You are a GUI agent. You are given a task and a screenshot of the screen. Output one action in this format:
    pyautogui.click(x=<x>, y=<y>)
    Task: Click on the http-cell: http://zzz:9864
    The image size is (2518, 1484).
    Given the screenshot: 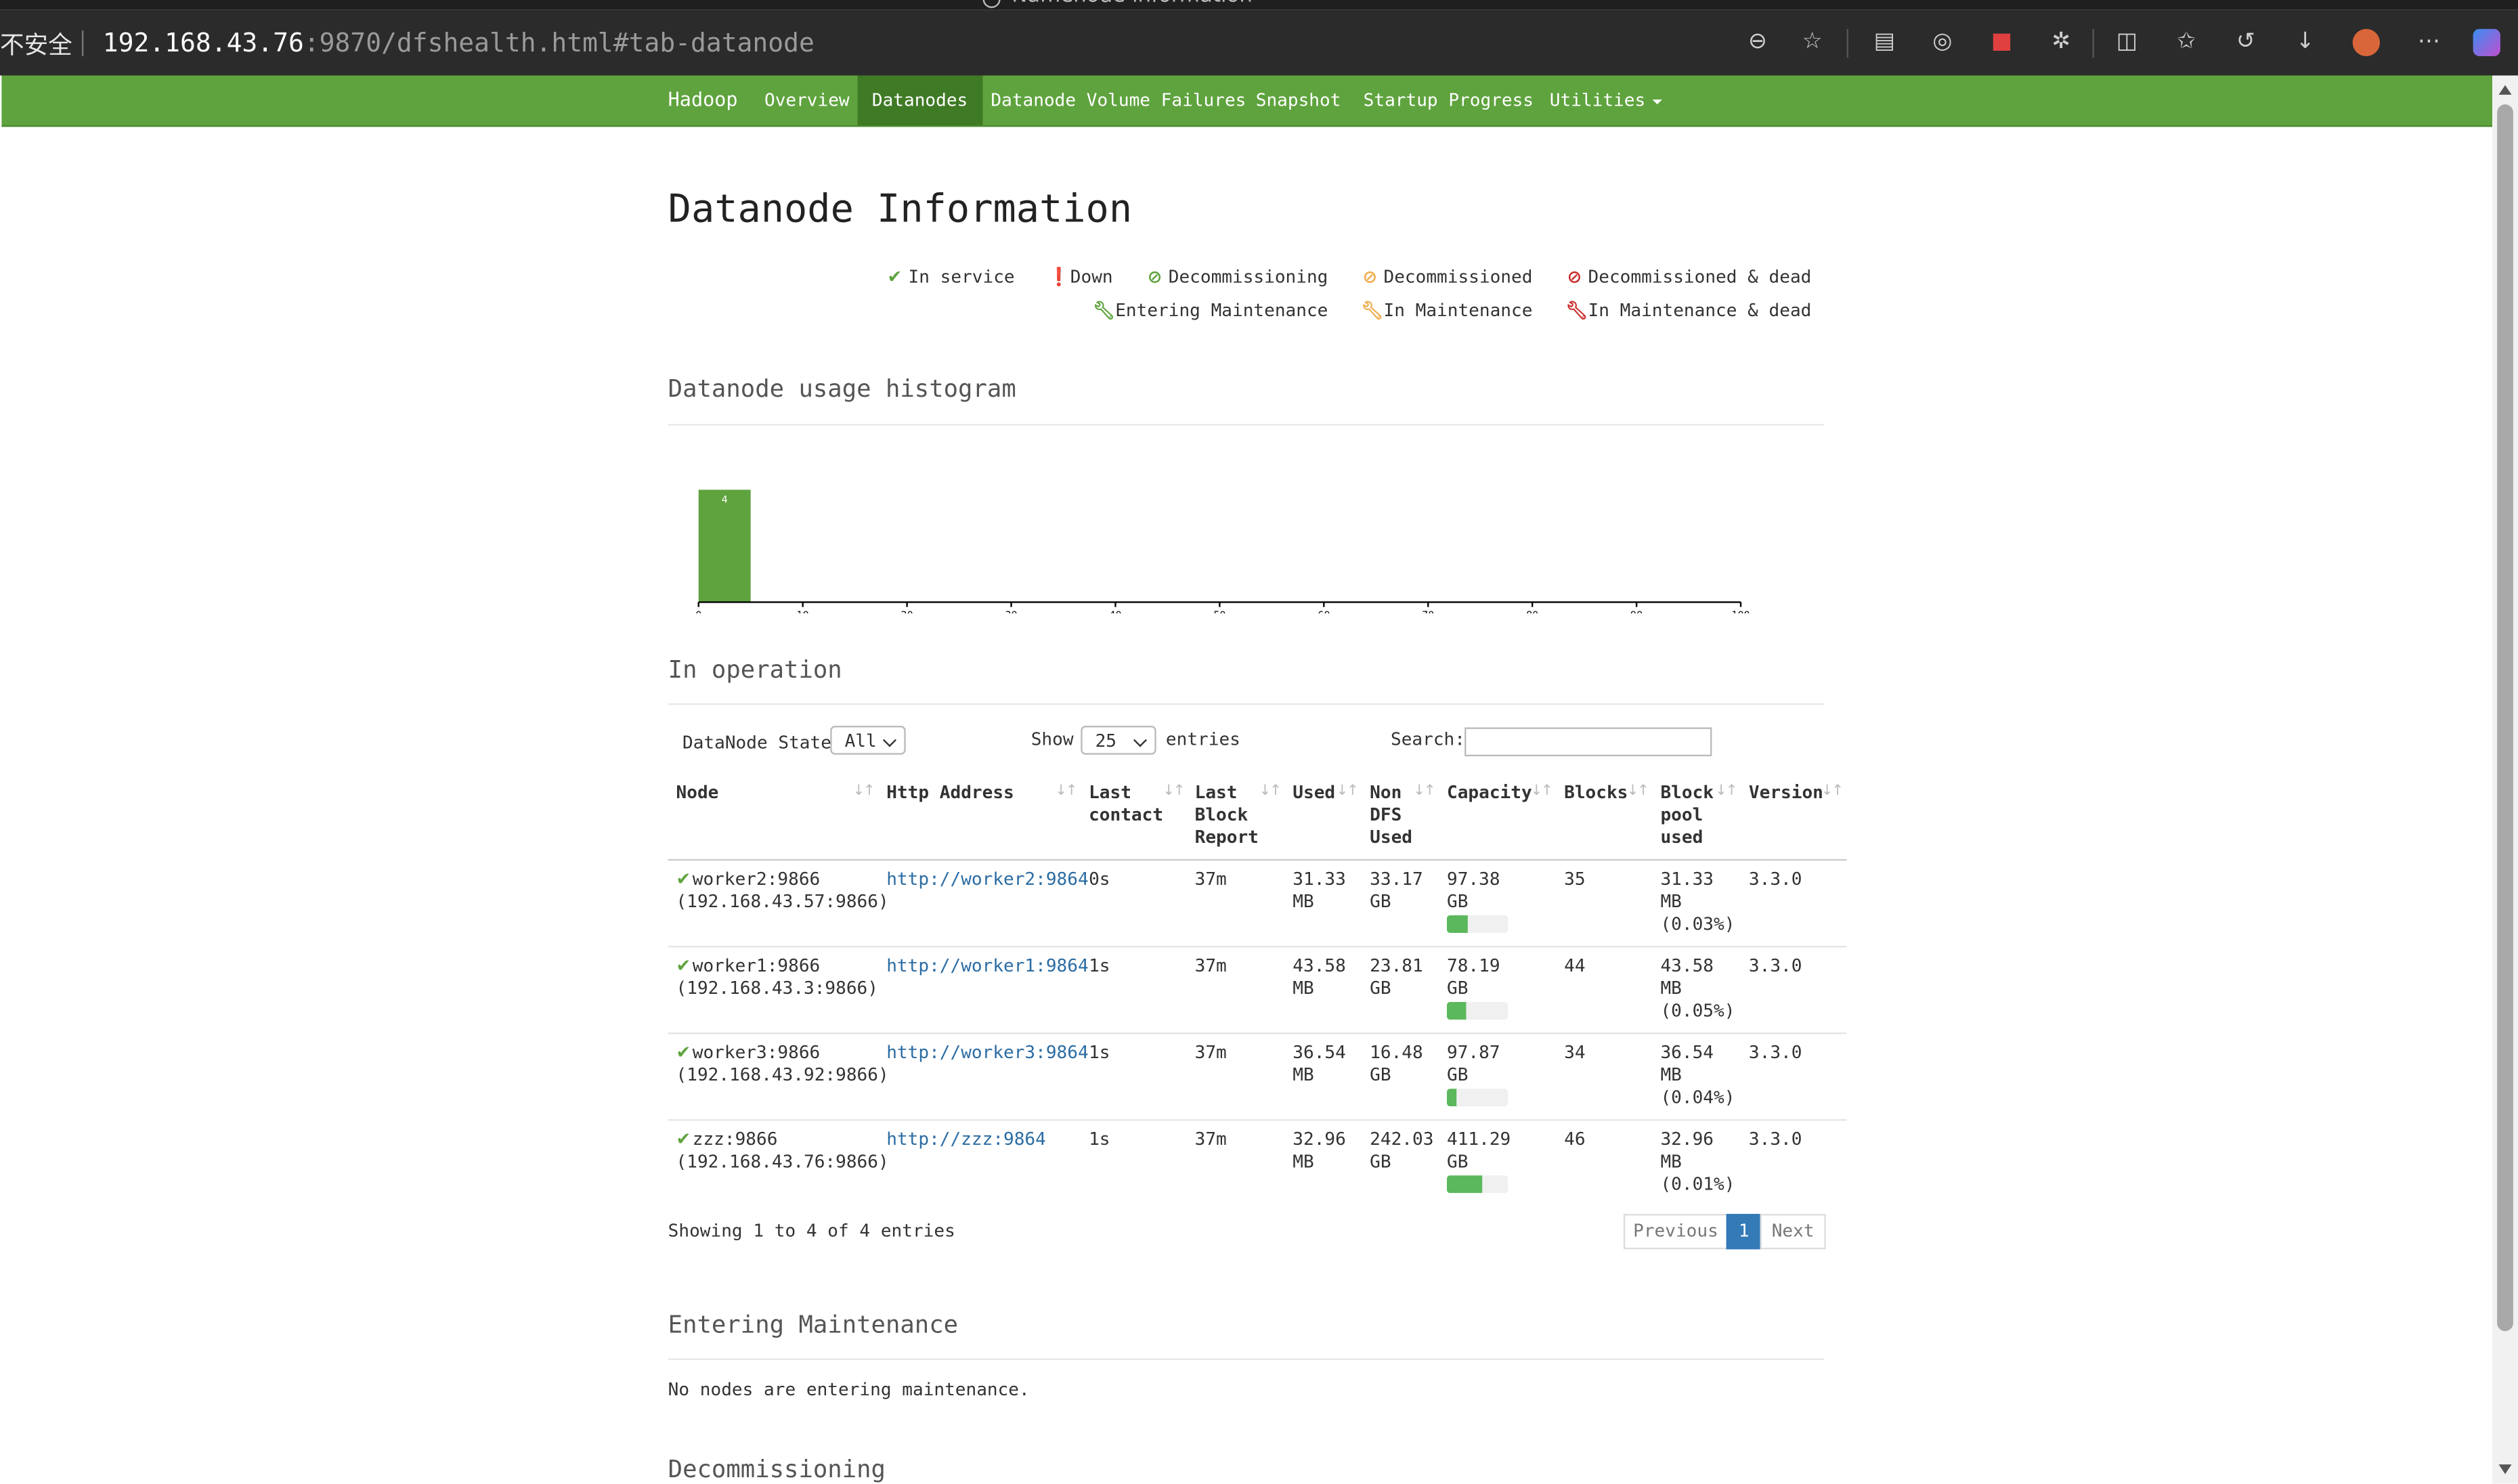 What is the action you would take?
    pyautogui.click(x=966, y=1140)
    